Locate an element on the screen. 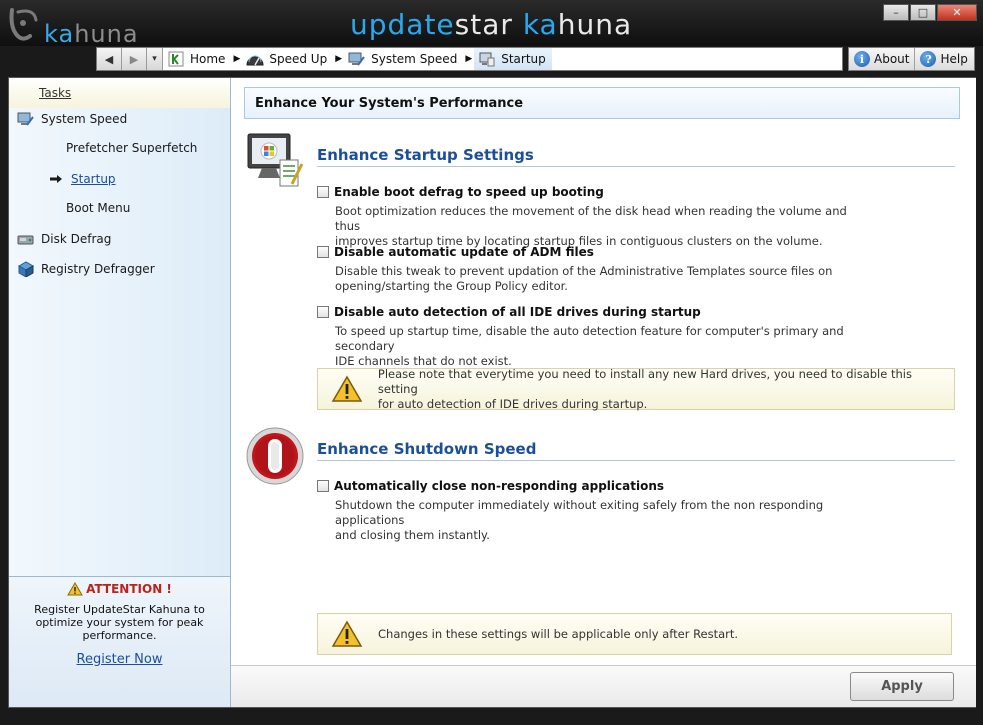  adm-files-checkbox is located at coordinates (323, 252).